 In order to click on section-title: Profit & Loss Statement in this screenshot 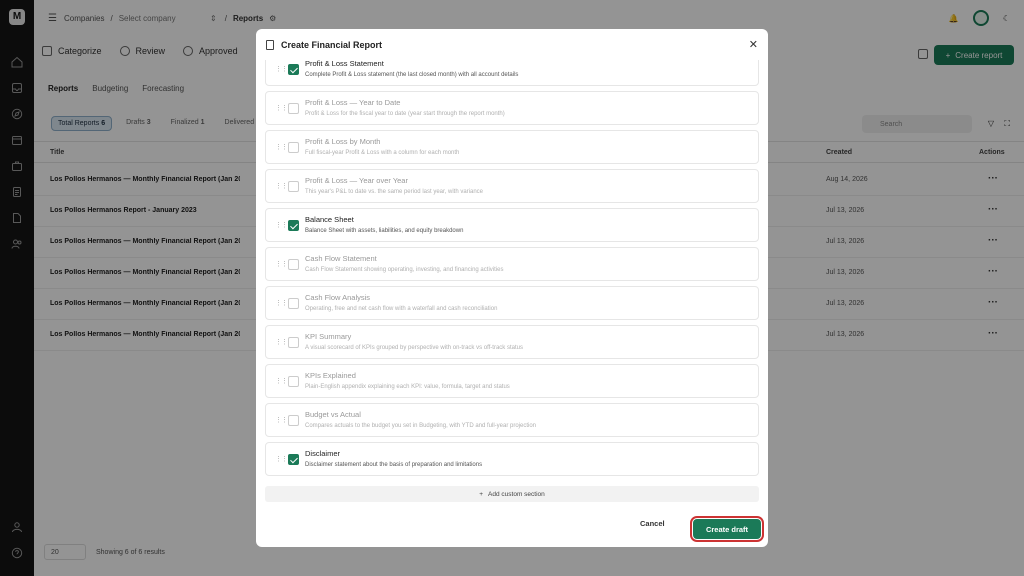, I will do `click(344, 64)`.